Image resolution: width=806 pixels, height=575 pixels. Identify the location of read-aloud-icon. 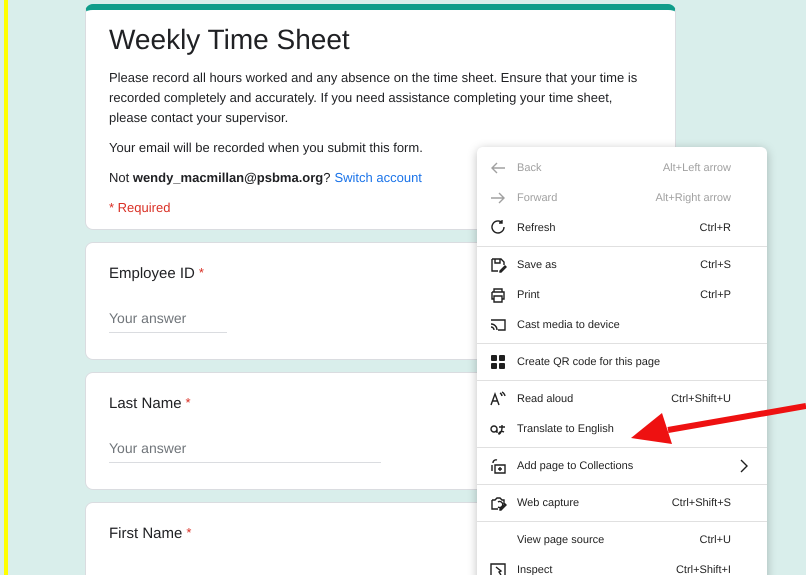
(498, 399).